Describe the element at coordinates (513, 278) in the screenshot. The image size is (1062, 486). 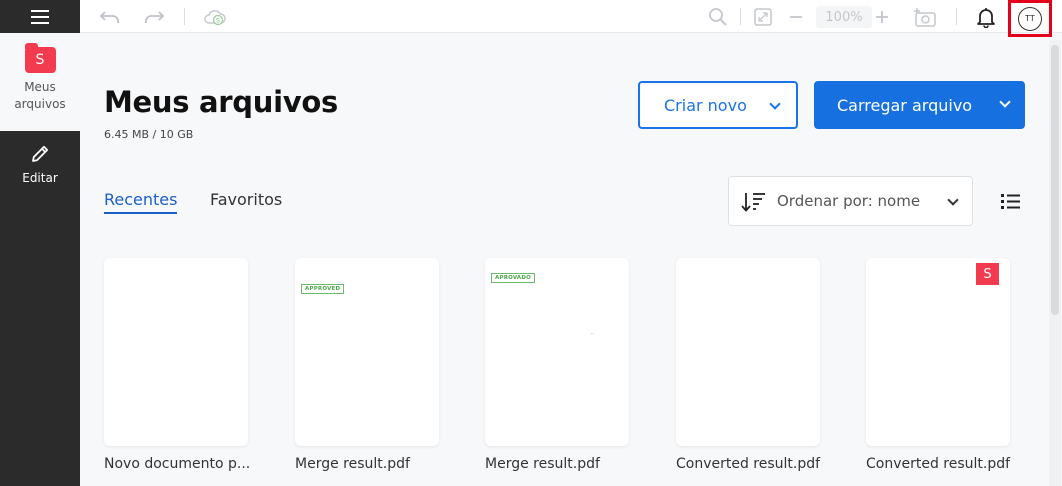
I see `approved-stamp: APROVADO` at that location.